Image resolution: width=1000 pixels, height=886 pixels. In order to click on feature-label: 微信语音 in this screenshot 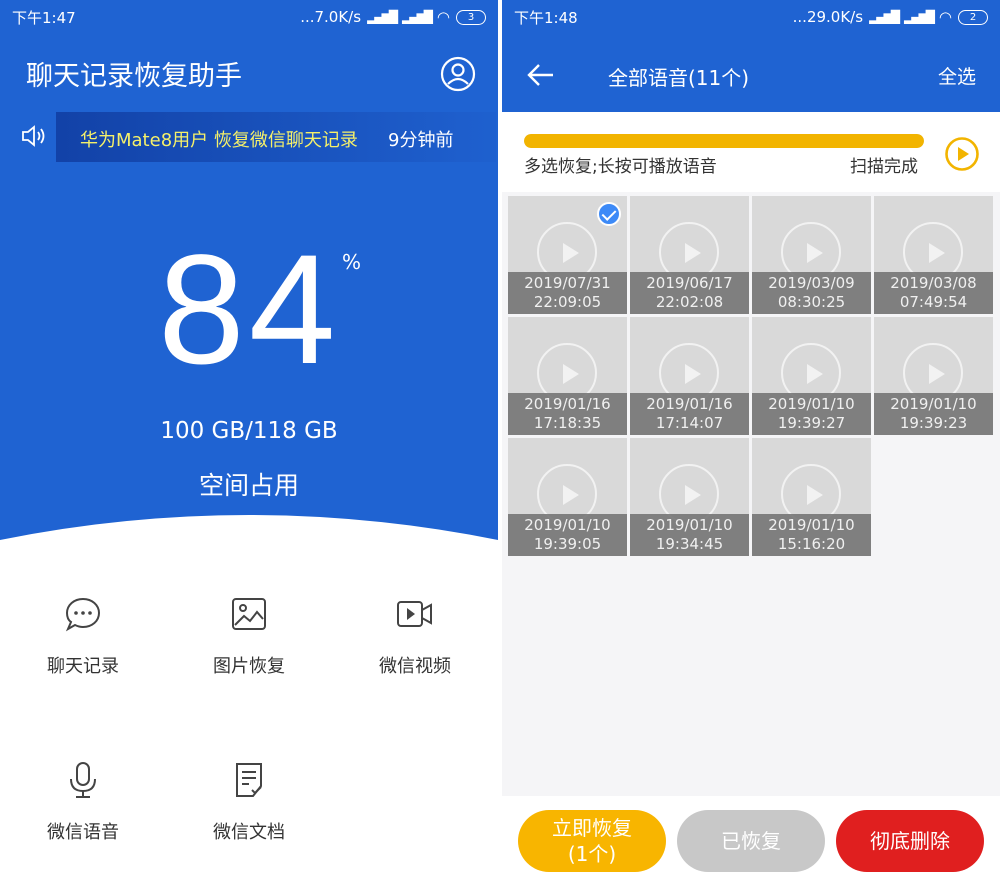, I will do `click(83, 832)`.